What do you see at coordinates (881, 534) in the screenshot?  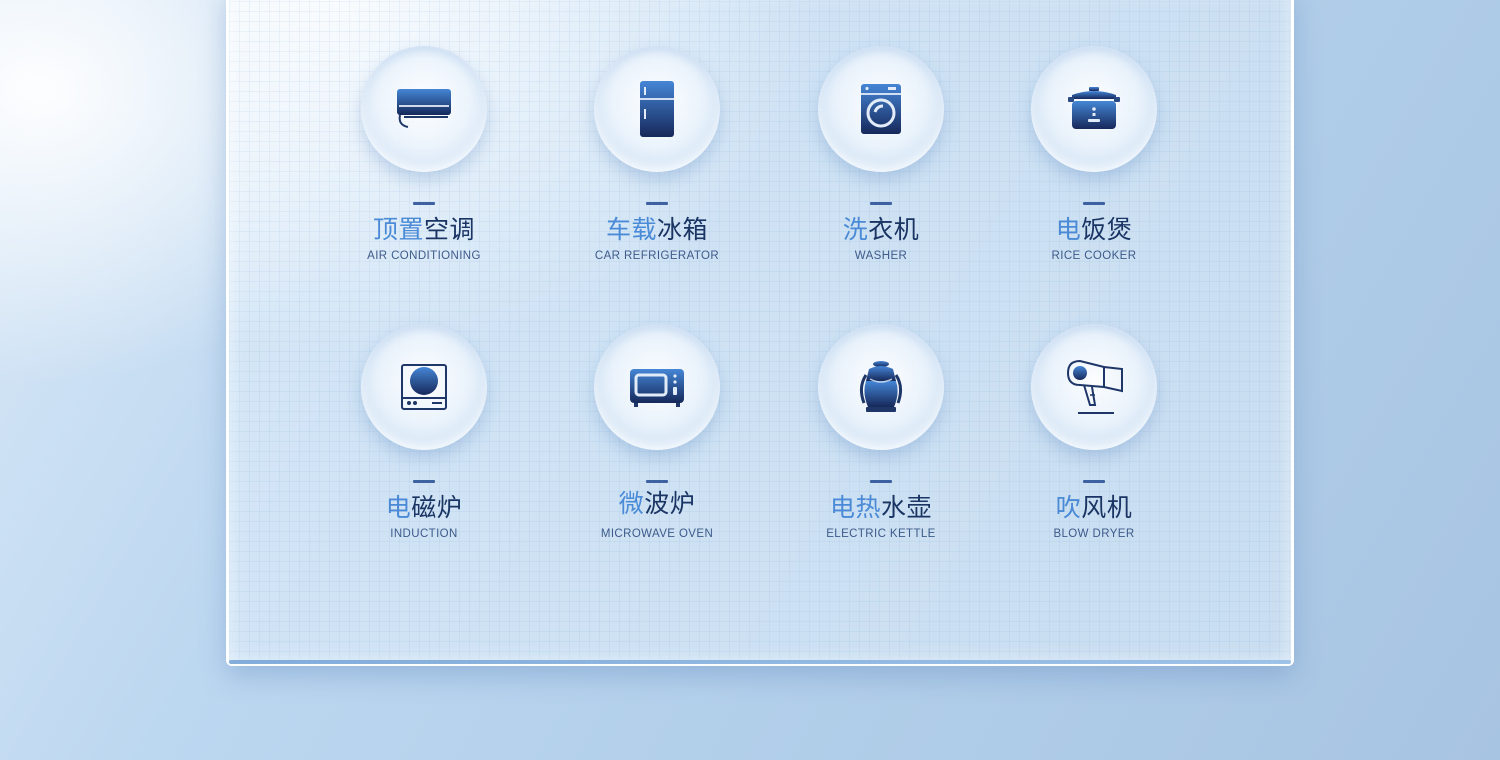 I see `appliance-name-en: ELECTRIC KETTLE` at bounding box center [881, 534].